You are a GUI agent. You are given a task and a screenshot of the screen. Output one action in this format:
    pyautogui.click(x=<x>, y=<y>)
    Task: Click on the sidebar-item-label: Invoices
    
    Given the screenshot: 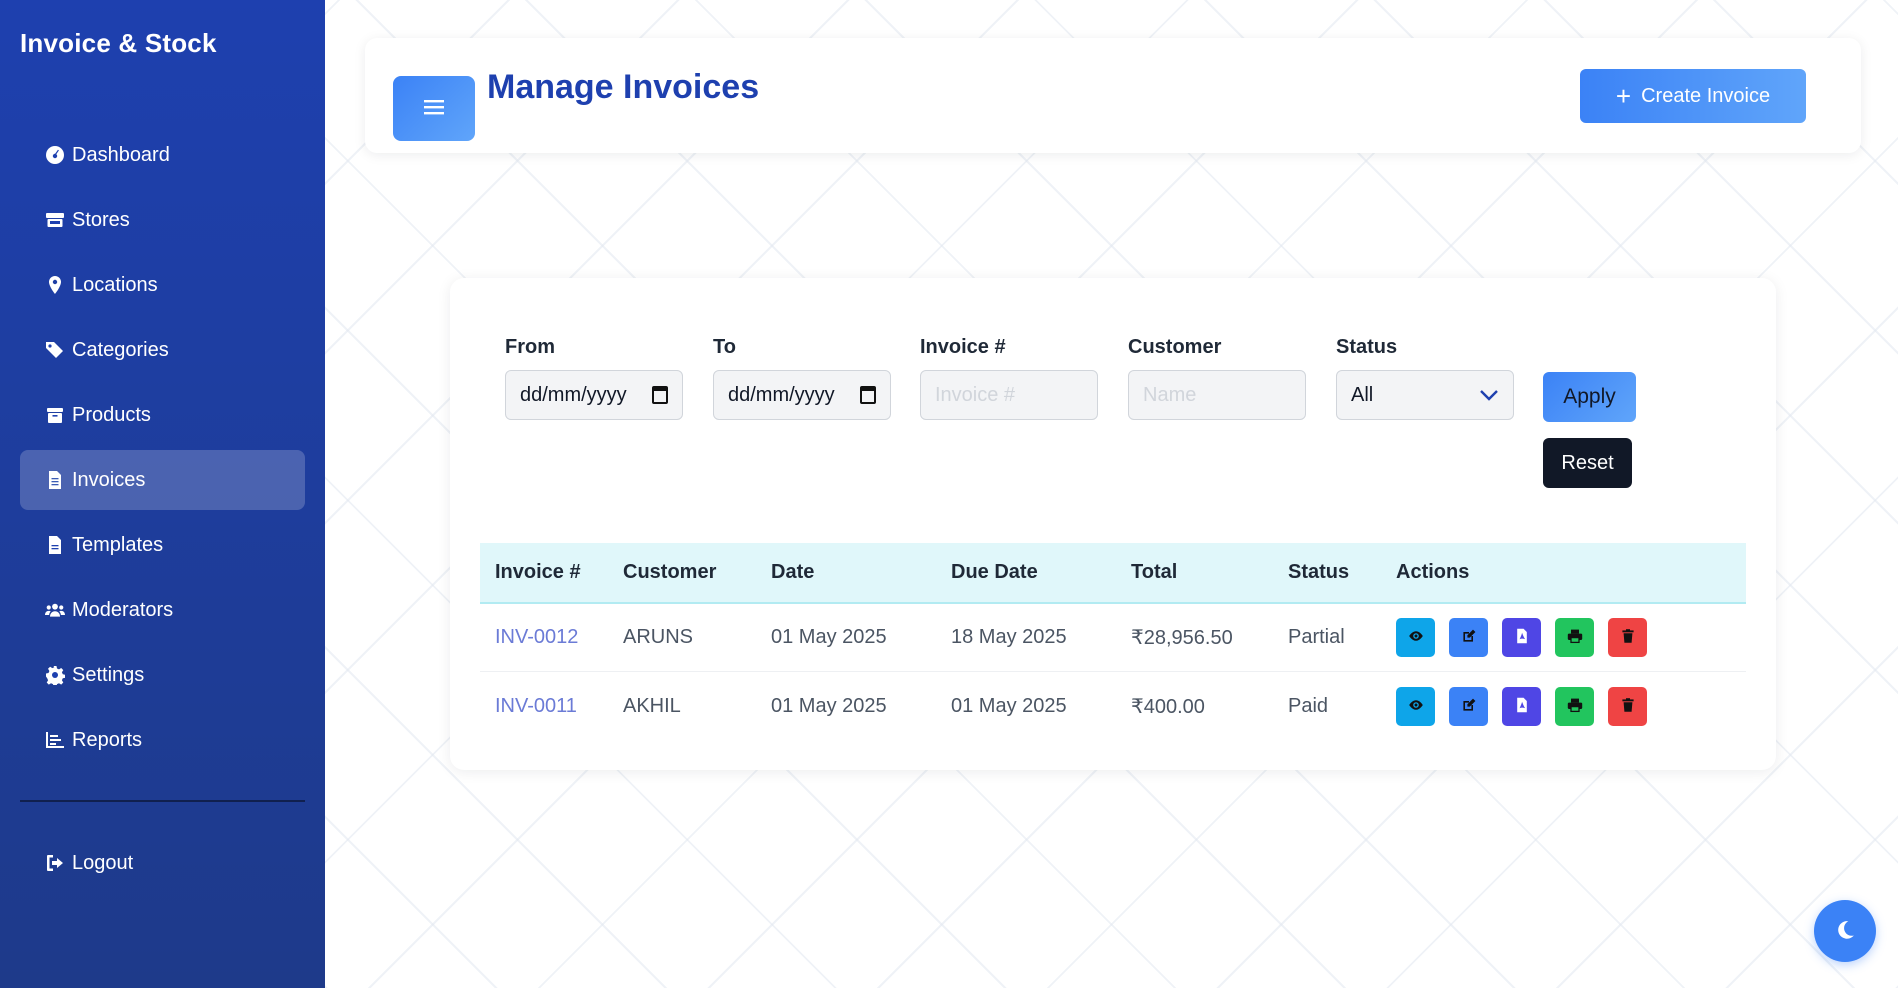 What is the action you would take?
    pyautogui.click(x=109, y=479)
    